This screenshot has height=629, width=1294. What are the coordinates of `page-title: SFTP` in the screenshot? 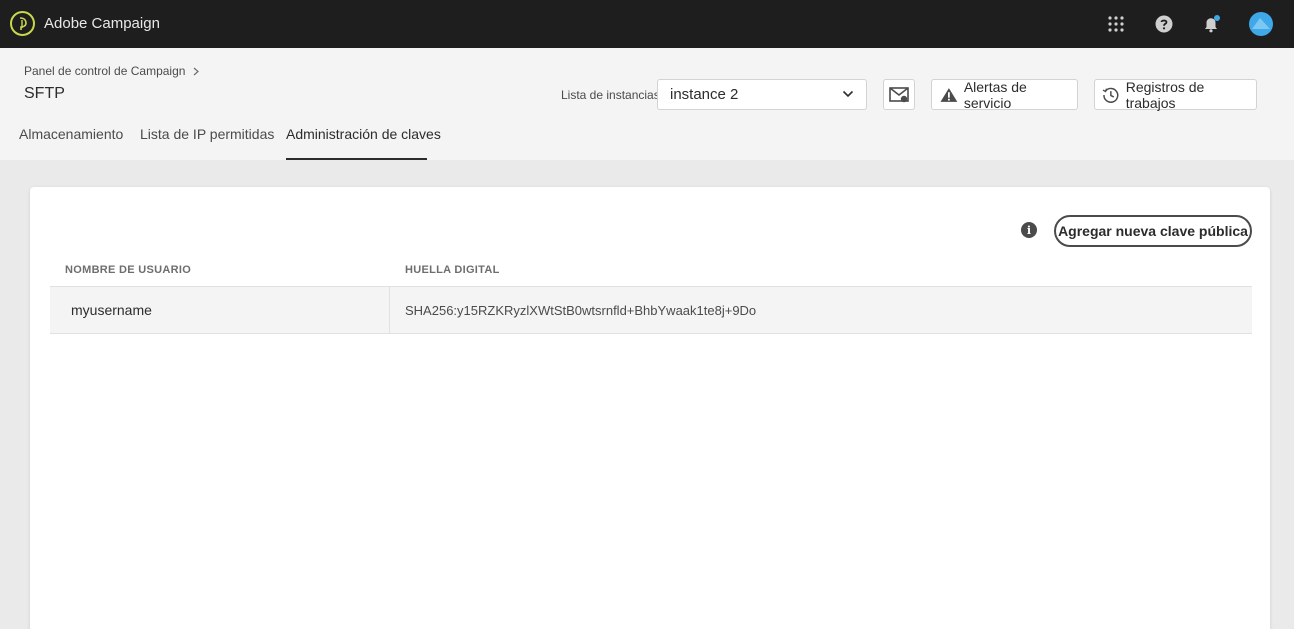 It's located at (44, 93).